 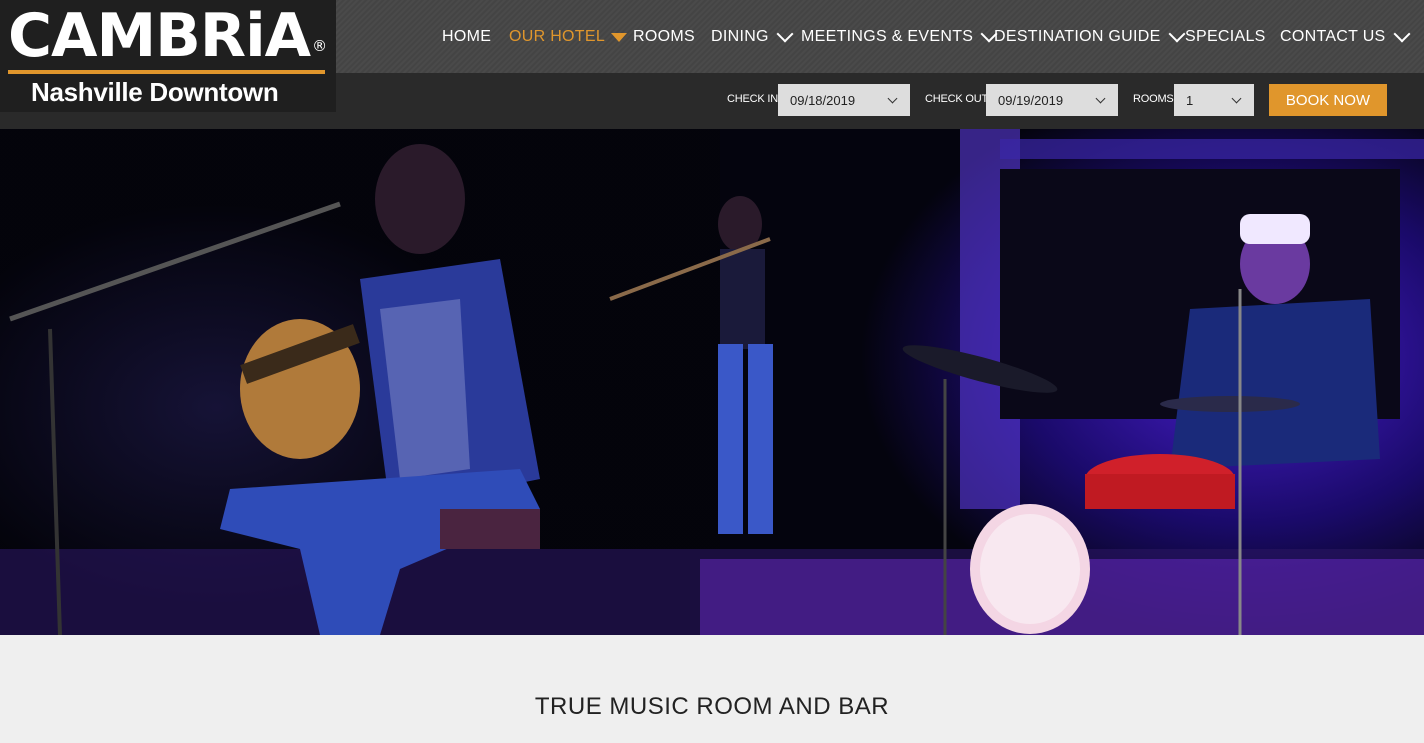 I want to click on nav-label: HOME, so click(x=467, y=36).